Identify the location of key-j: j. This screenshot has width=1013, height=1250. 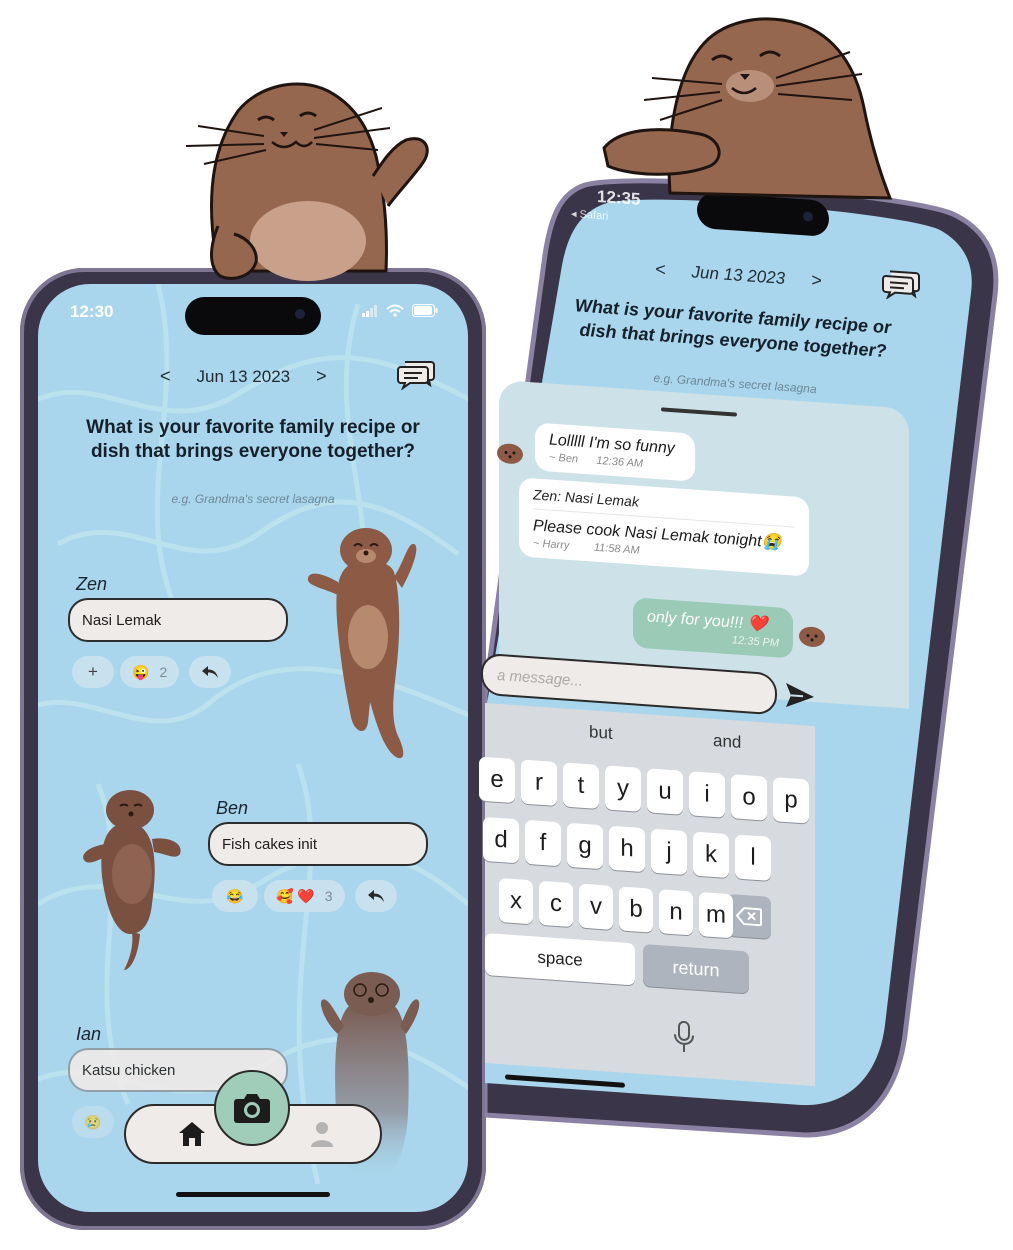
(669, 852).